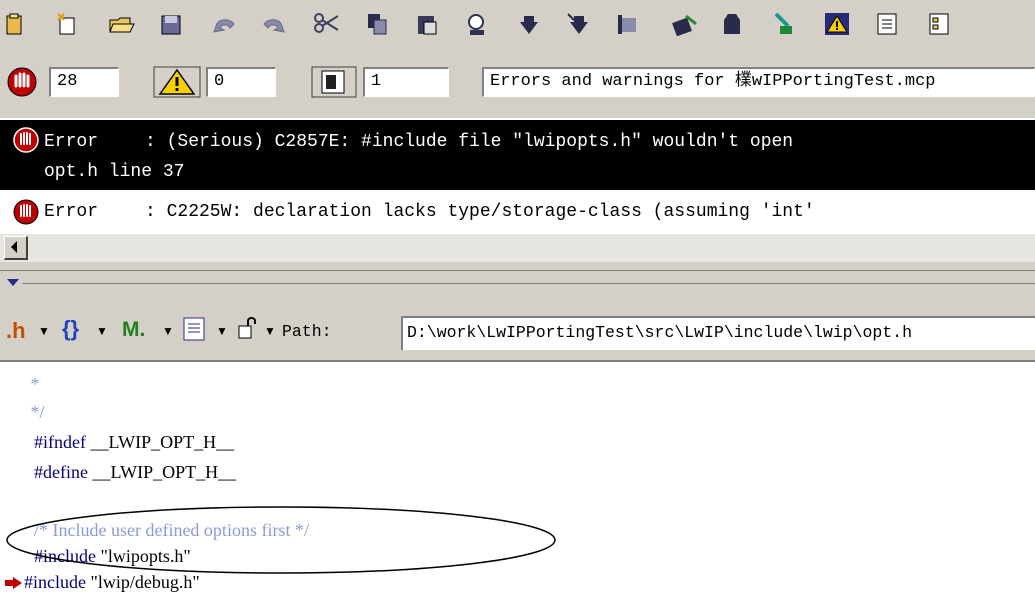 The image size is (1035, 597). I want to click on warnings-count: 0, so click(241, 82).